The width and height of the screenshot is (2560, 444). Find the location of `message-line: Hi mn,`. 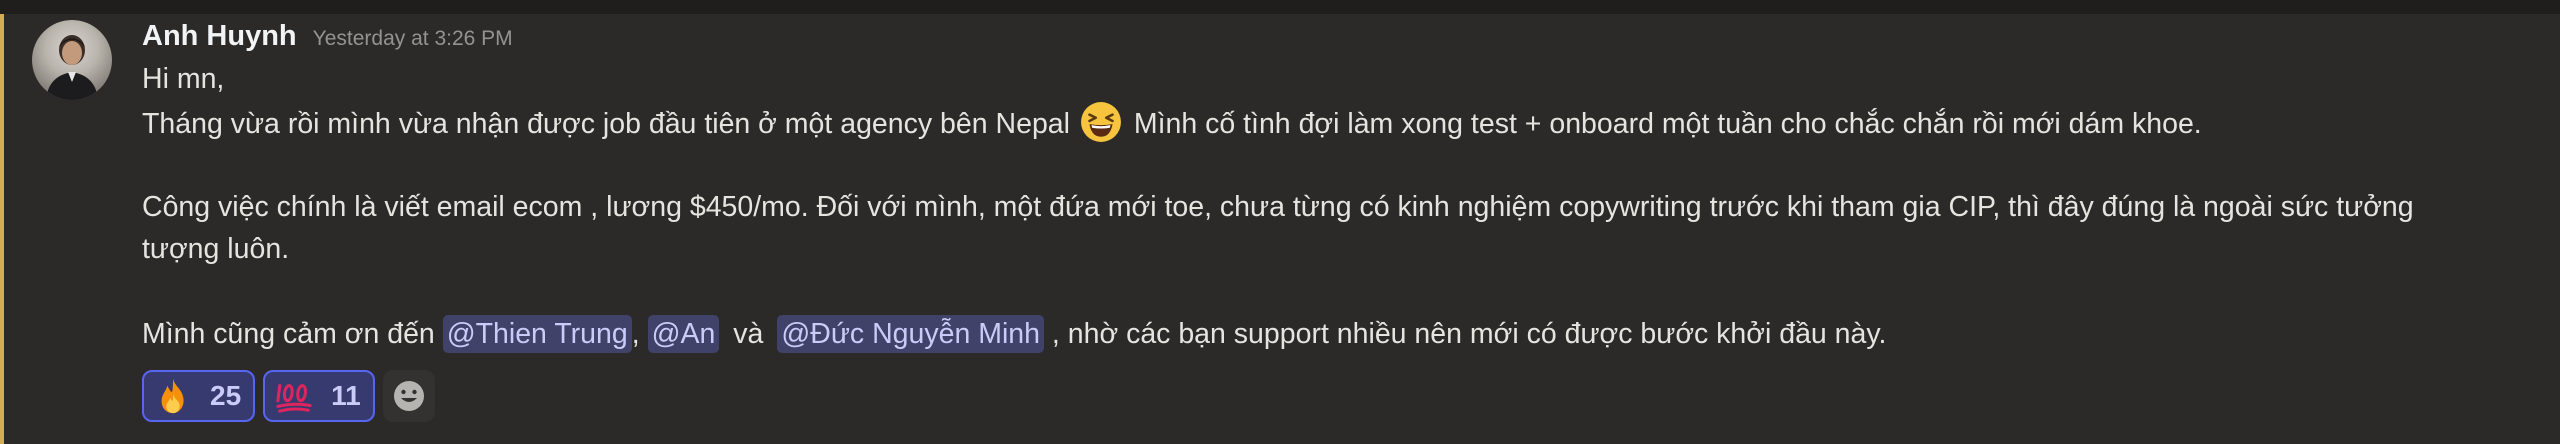

message-line: Hi mn, is located at coordinates (1342, 79).